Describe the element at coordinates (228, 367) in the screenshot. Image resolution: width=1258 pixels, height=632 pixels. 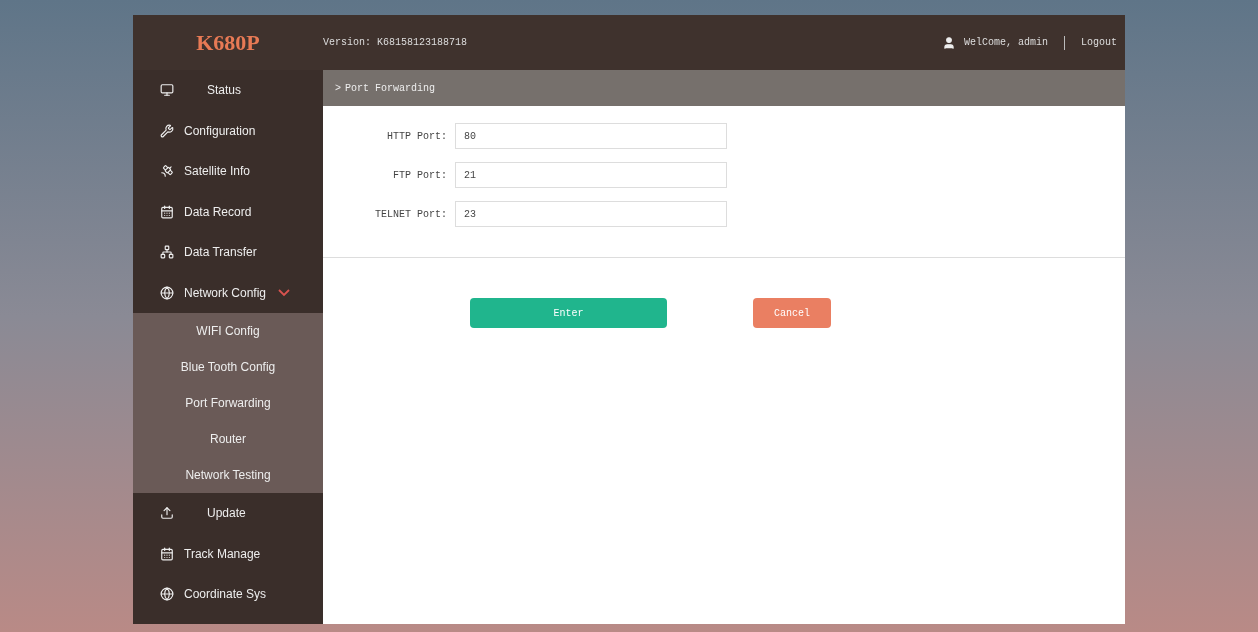
I see `submenu-item: Blue Tooth Config` at that location.